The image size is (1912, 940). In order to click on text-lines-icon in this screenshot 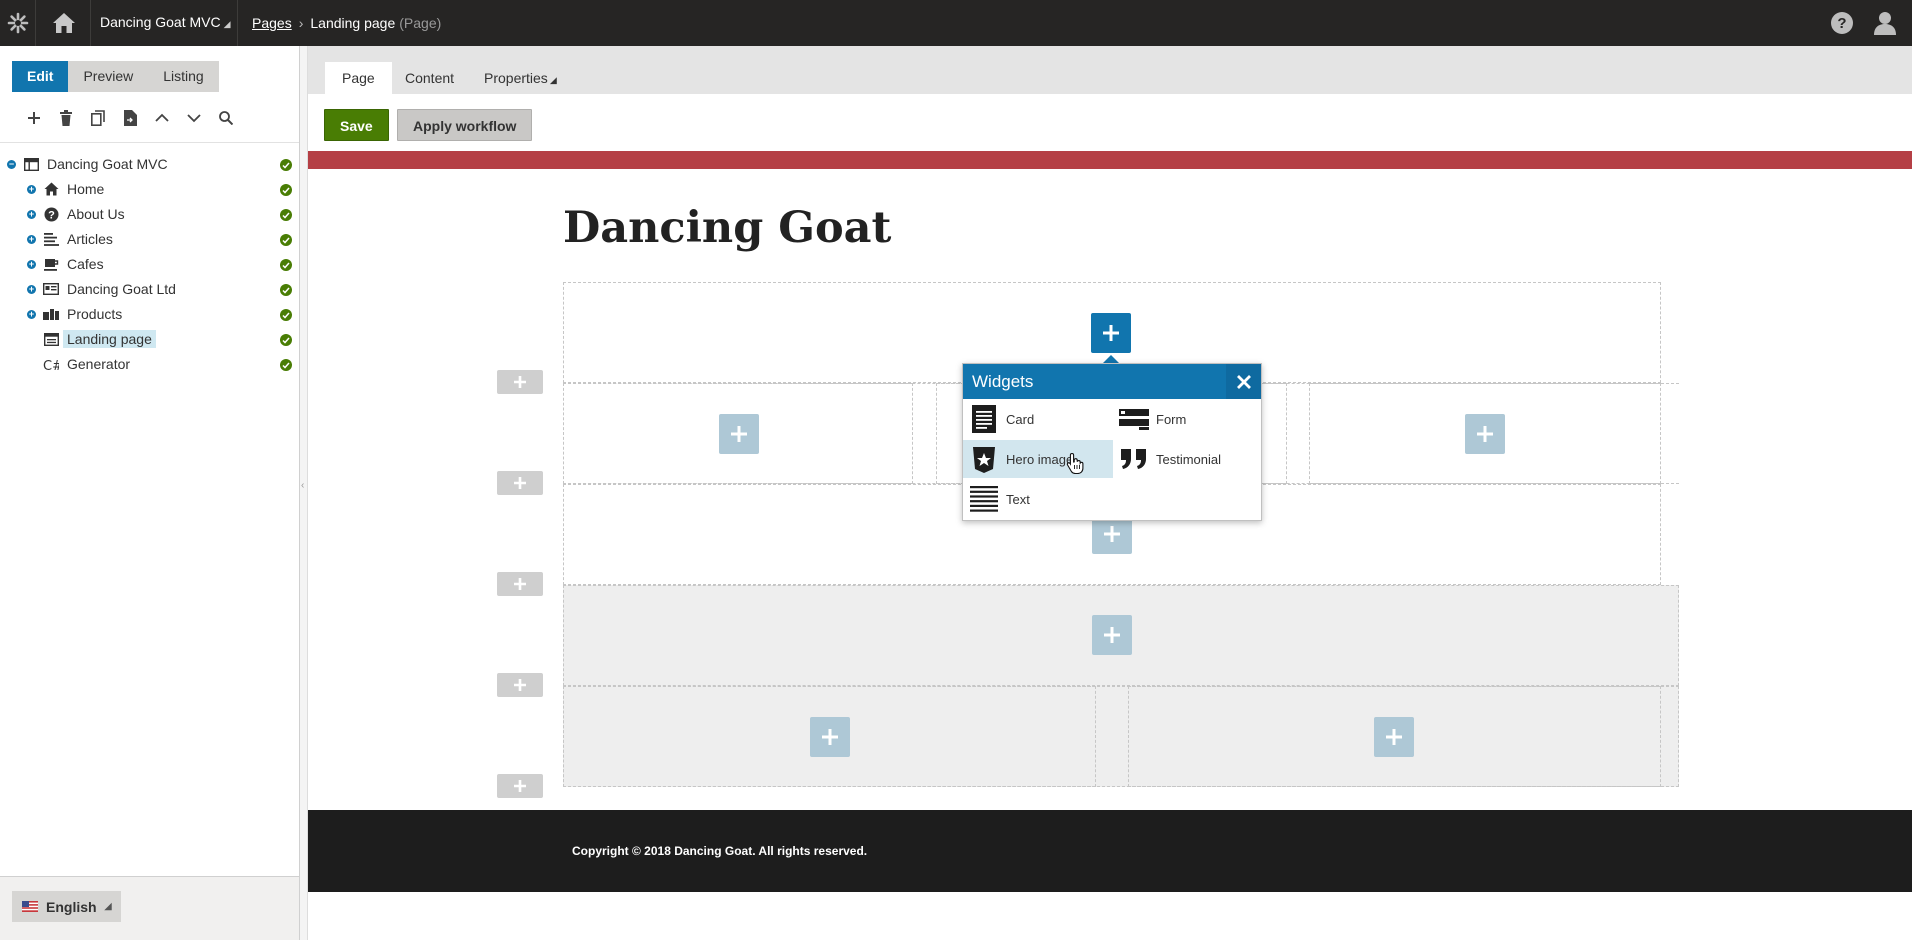, I will do `click(984, 499)`.